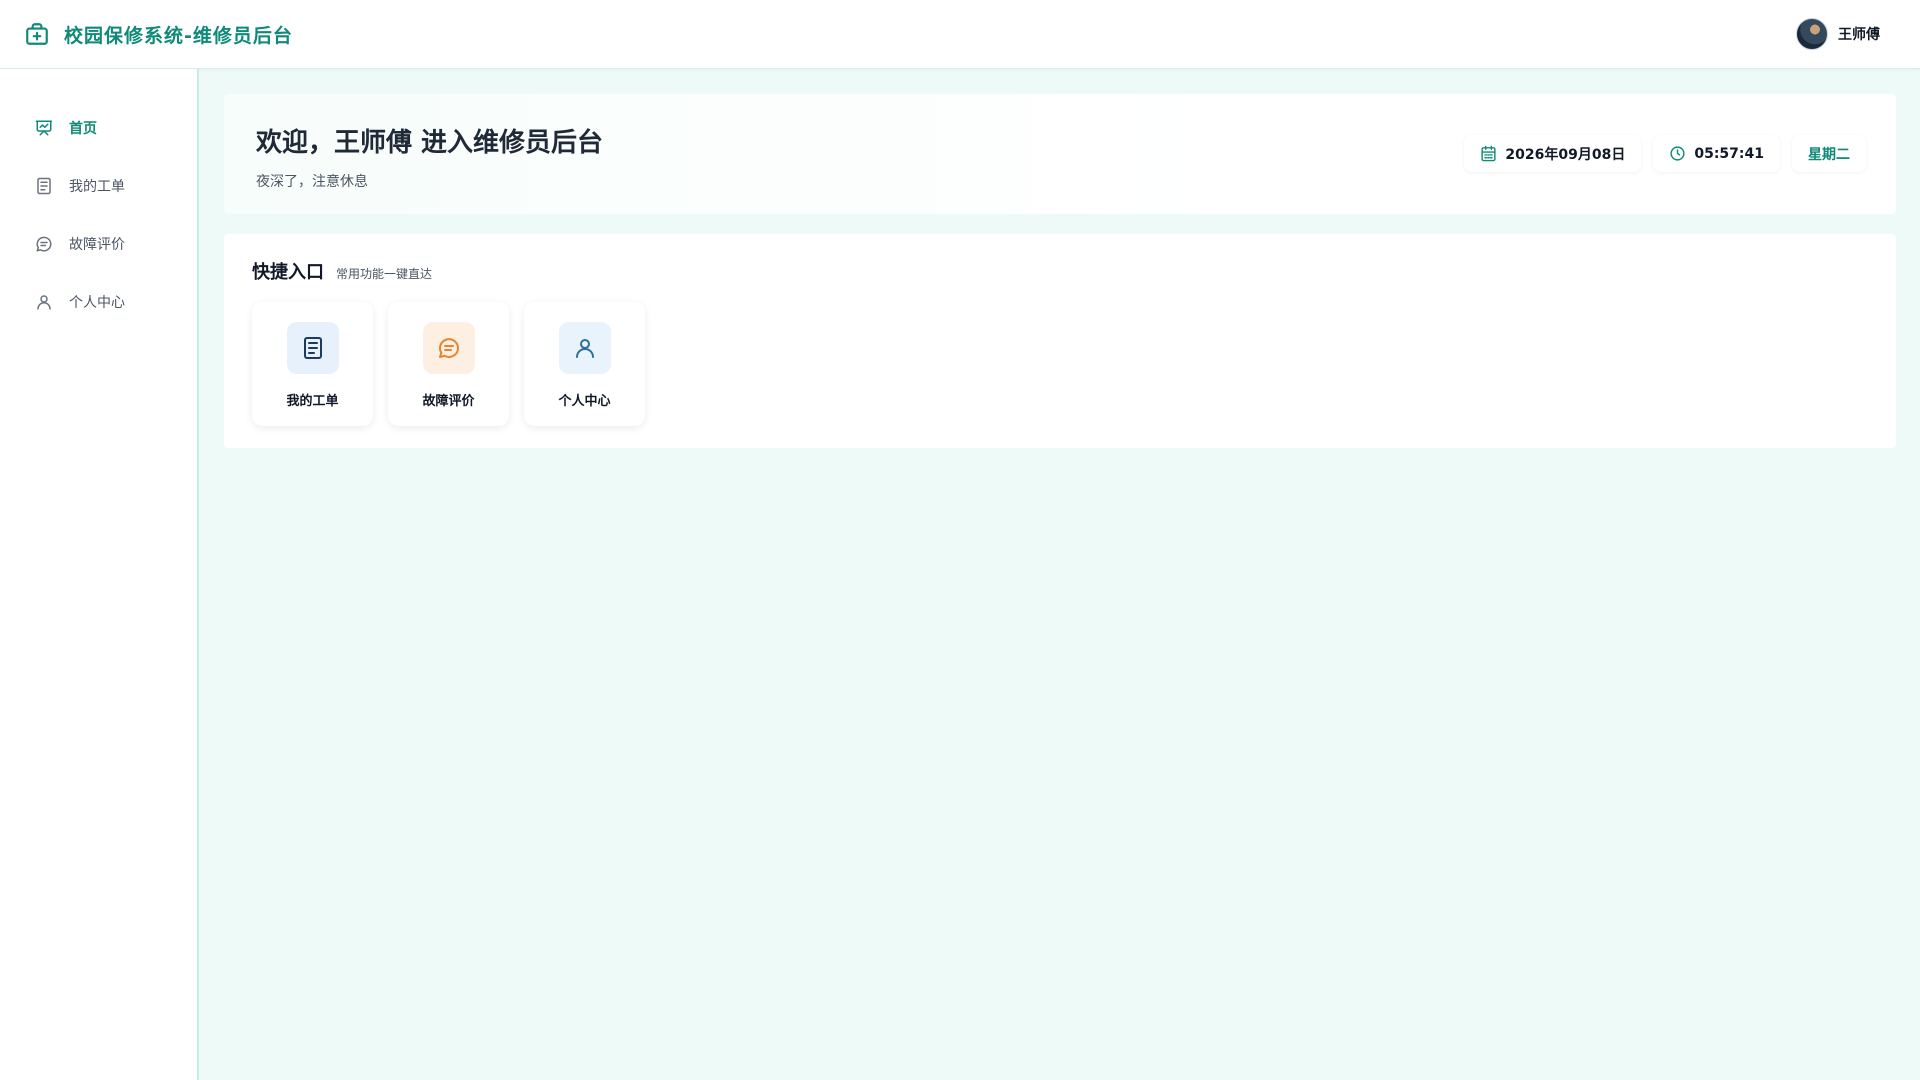 The image size is (1920, 1080). I want to click on sidebar-item-label: 个人中心, so click(97, 303).